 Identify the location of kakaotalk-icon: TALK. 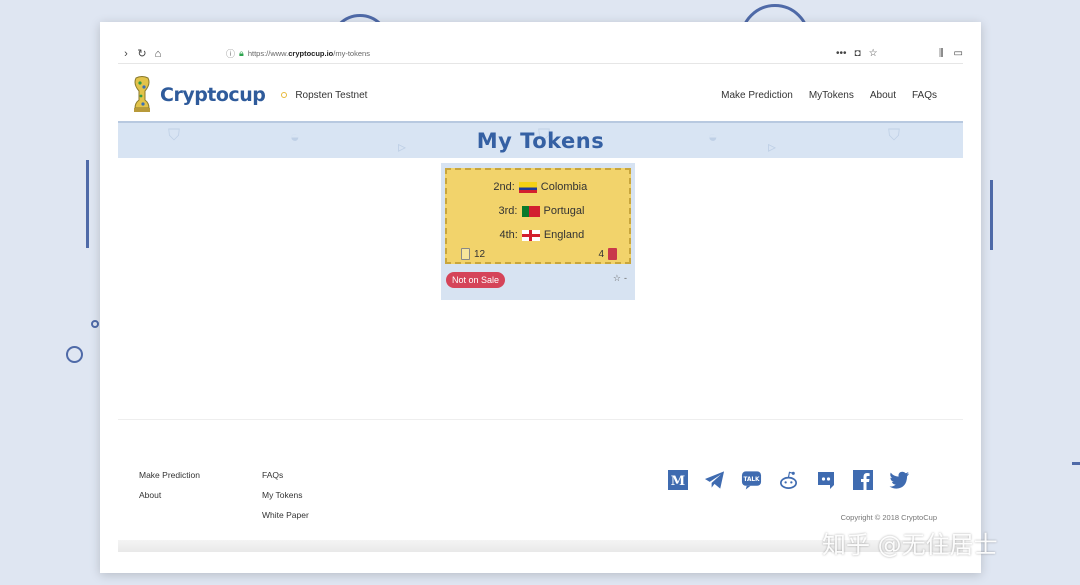
(751, 479).